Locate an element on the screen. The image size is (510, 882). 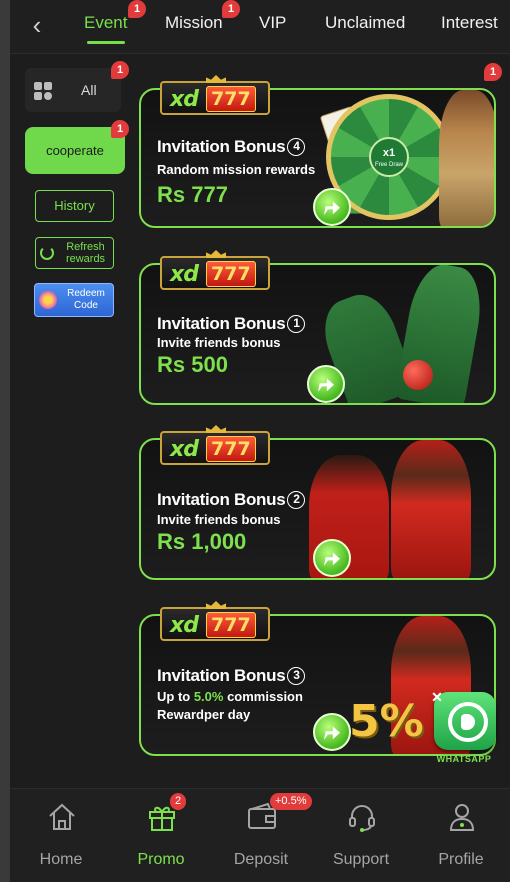
nav-label: Promo is located at coordinates (161, 859).